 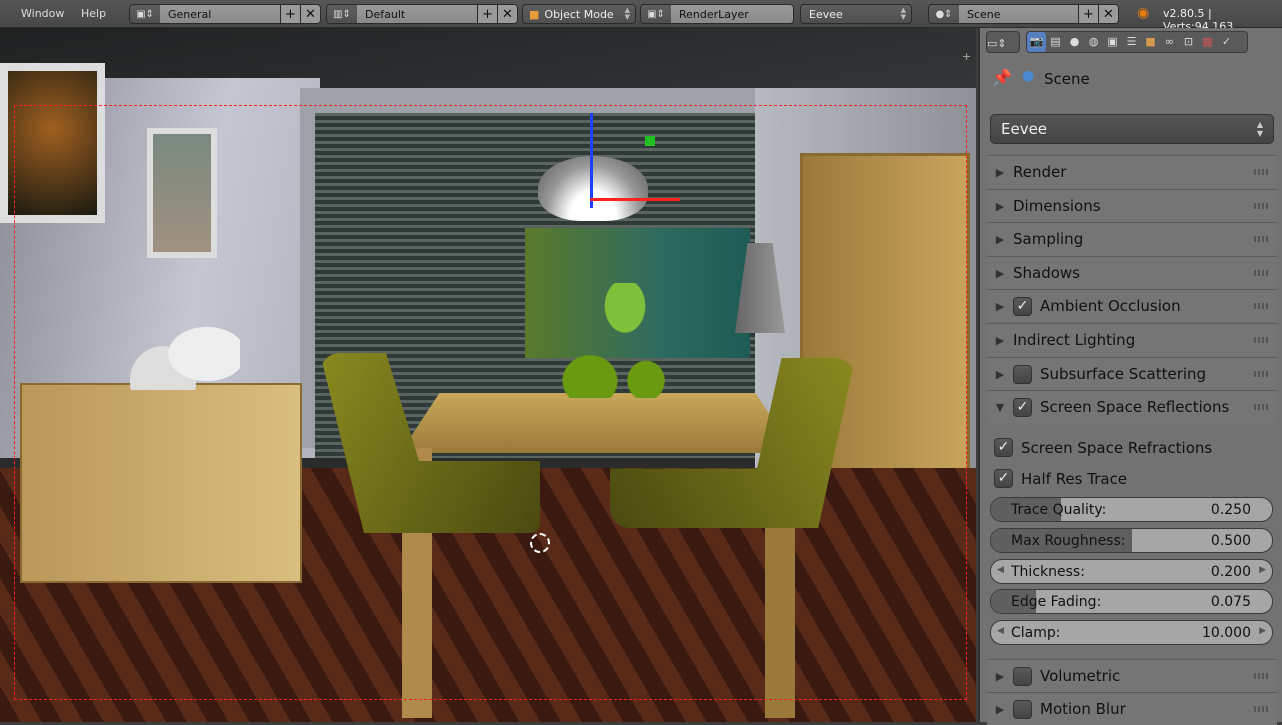 I want to click on scene-selector: ●⇕ Scene + ✕, so click(x=1023, y=14).